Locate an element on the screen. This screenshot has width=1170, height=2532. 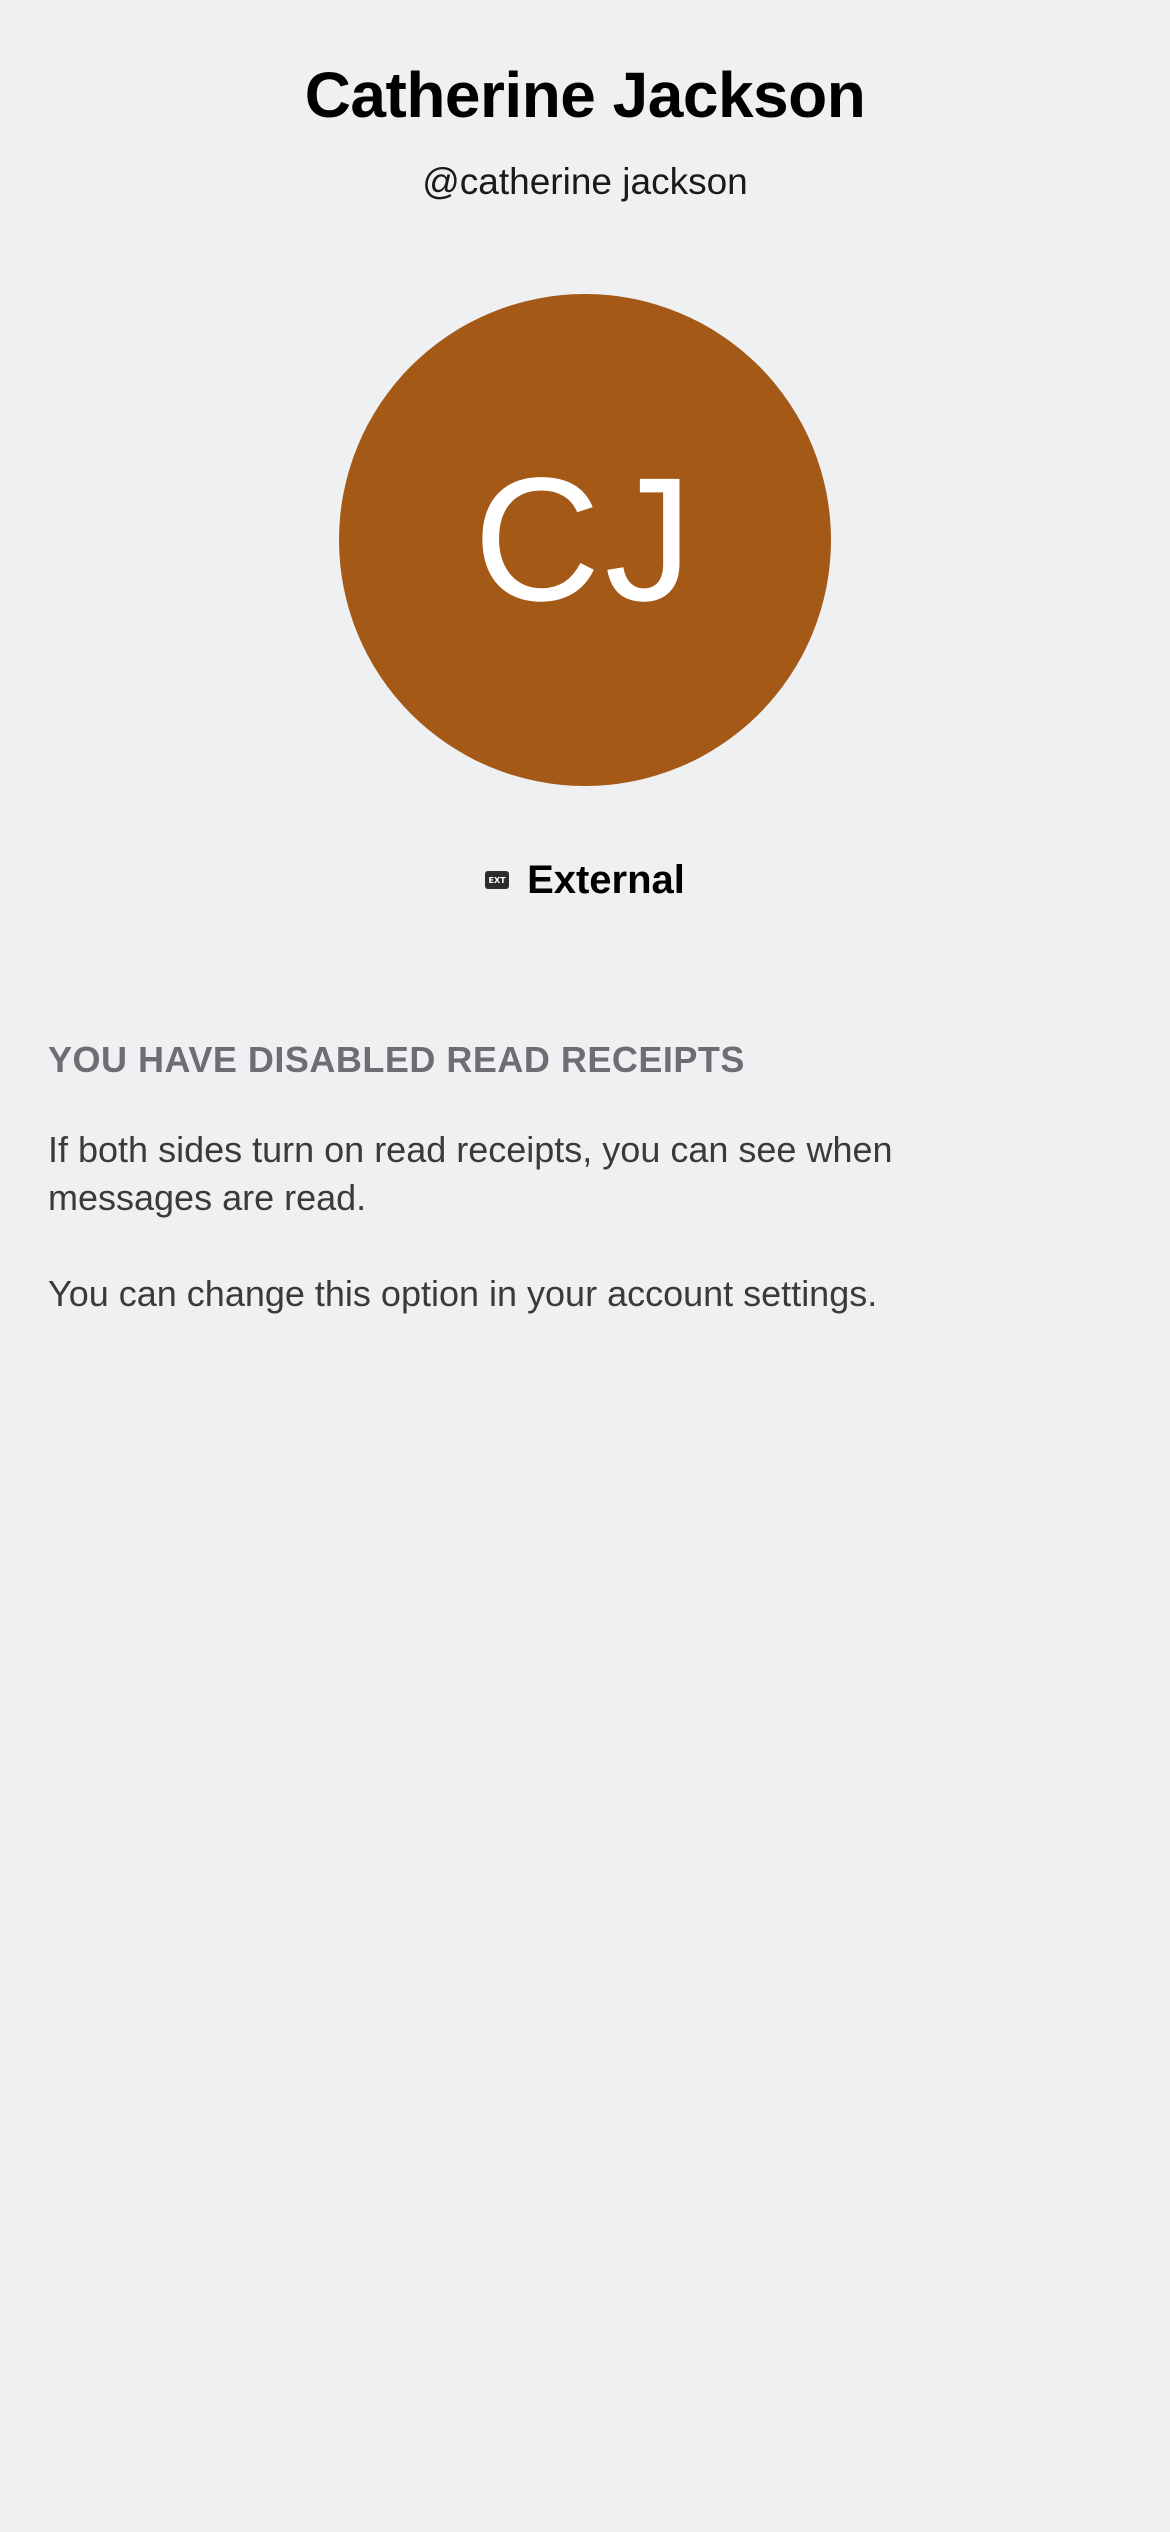
external-badge-label: External is located at coordinates (606, 880).